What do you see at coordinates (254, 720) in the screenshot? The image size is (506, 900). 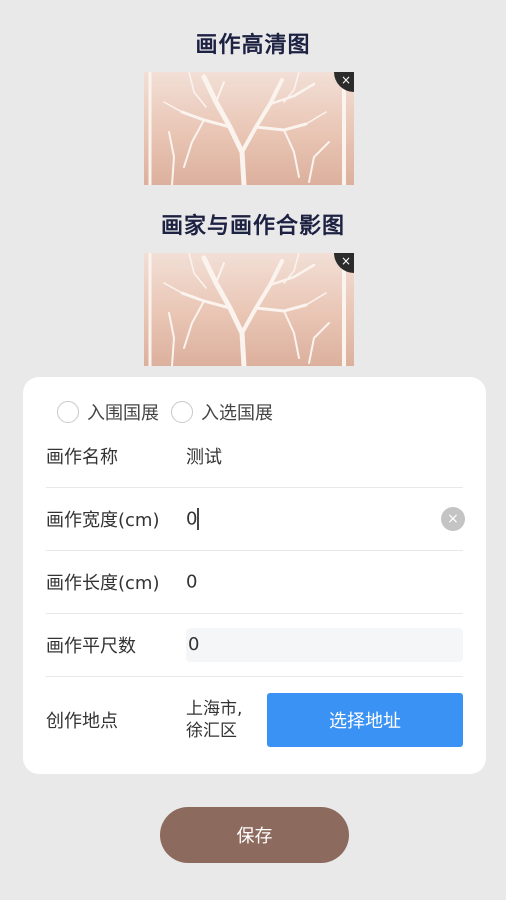 I see `creation-location-row: 创作地点 上海市,徐汇区 选择地址` at bounding box center [254, 720].